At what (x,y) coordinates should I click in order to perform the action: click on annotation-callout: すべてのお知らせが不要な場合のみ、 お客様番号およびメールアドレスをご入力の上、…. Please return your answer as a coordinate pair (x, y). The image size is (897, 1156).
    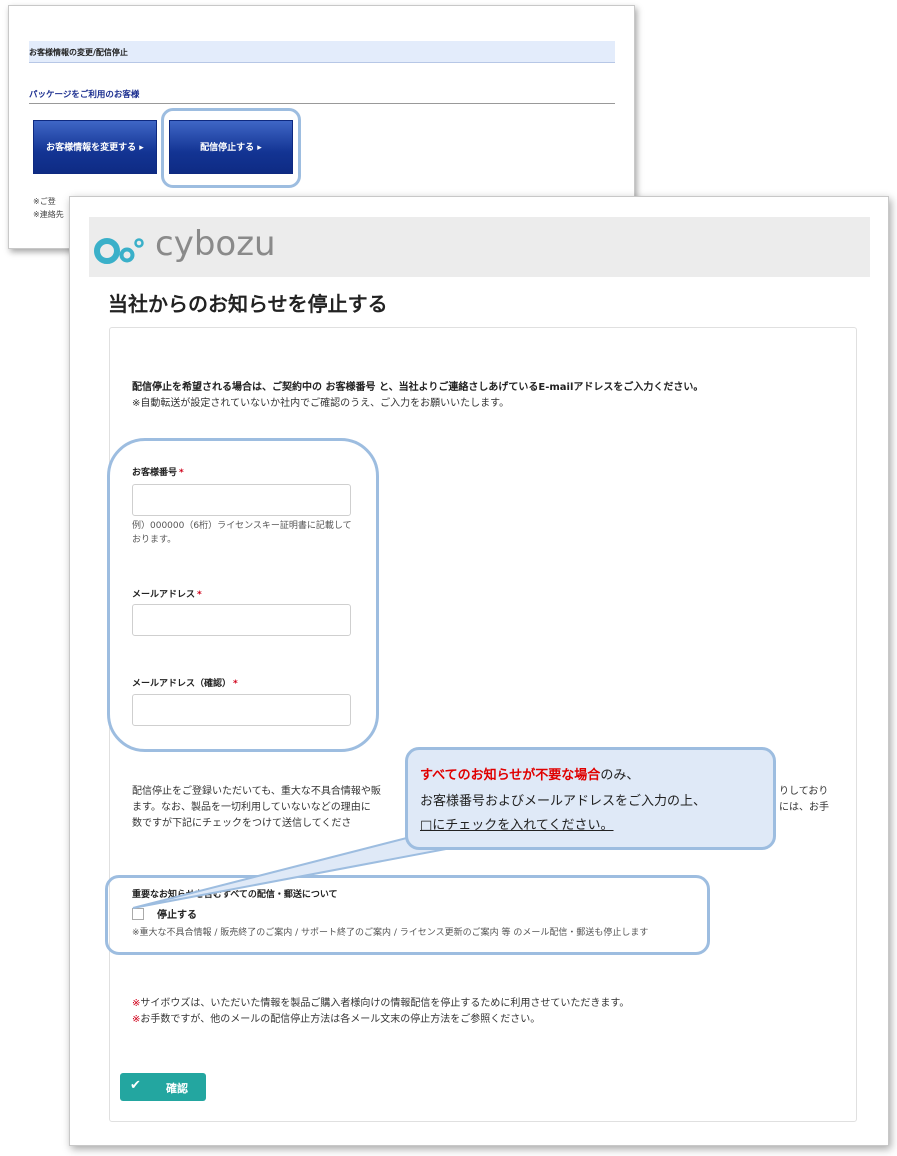
    Looking at the image, I should click on (590, 798).